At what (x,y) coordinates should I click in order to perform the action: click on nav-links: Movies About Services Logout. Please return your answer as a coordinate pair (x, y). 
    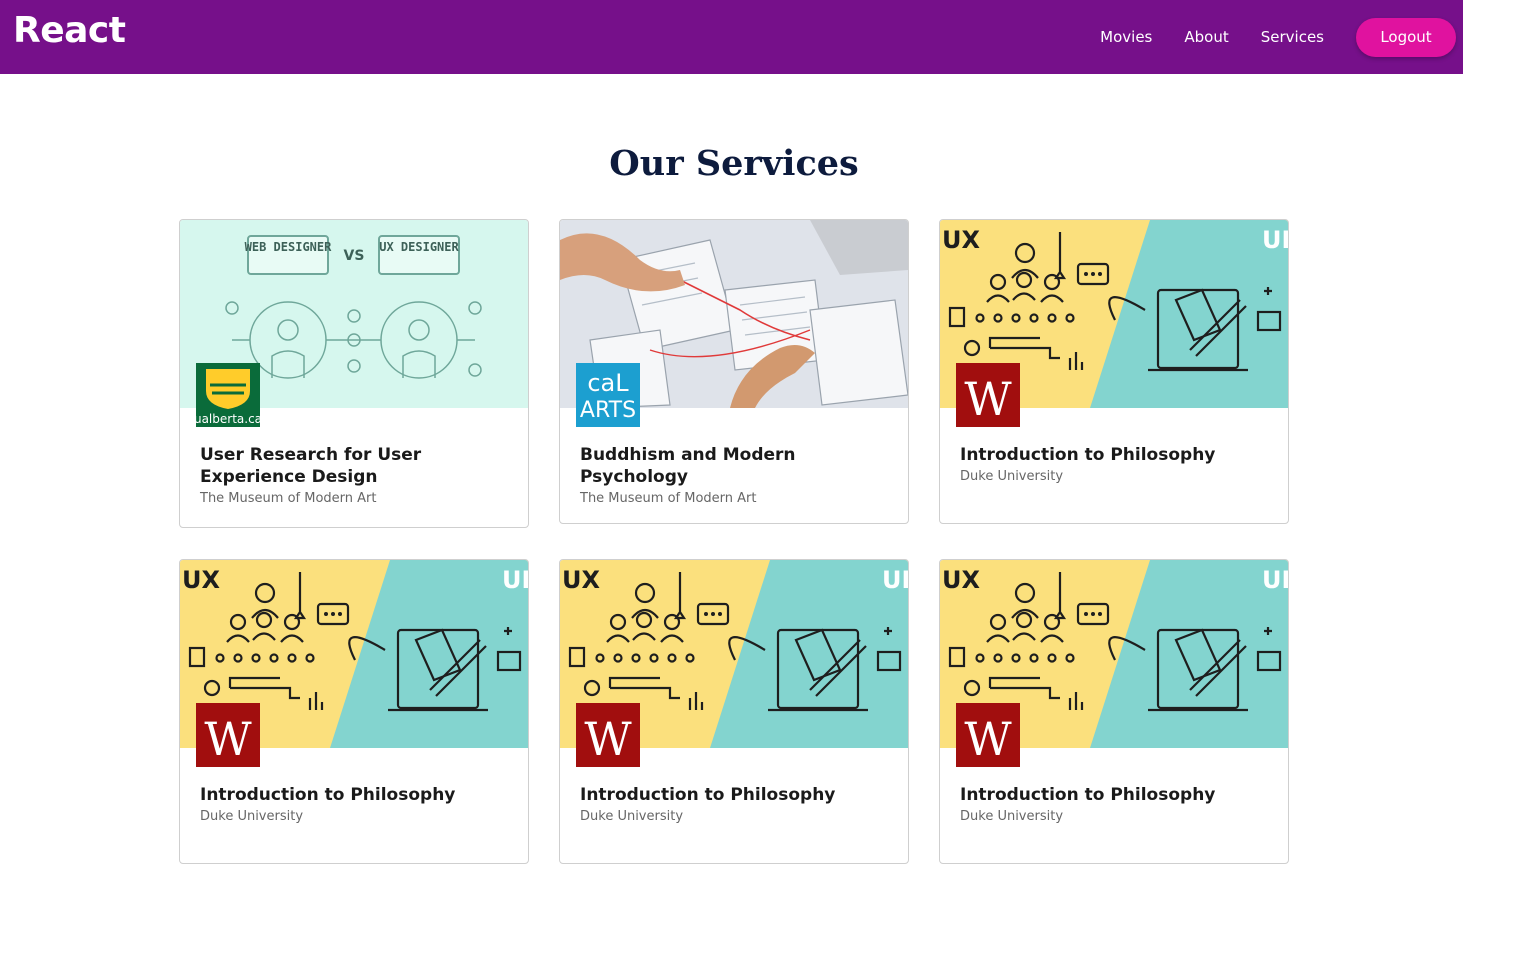
    Looking at the image, I should click on (1281, 37).